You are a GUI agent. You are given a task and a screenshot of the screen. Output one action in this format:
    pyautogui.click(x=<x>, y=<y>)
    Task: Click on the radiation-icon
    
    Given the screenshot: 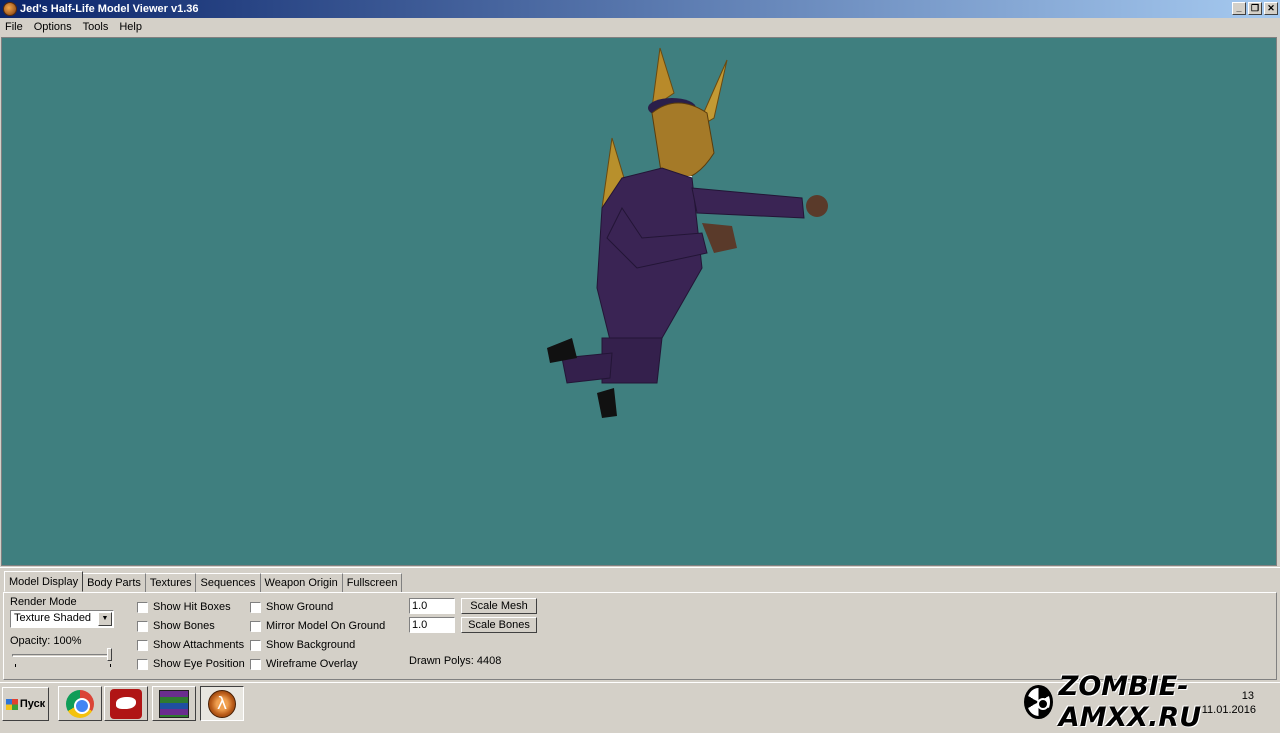 What is the action you would take?
    pyautogui.click(x=1038, y=701)
    